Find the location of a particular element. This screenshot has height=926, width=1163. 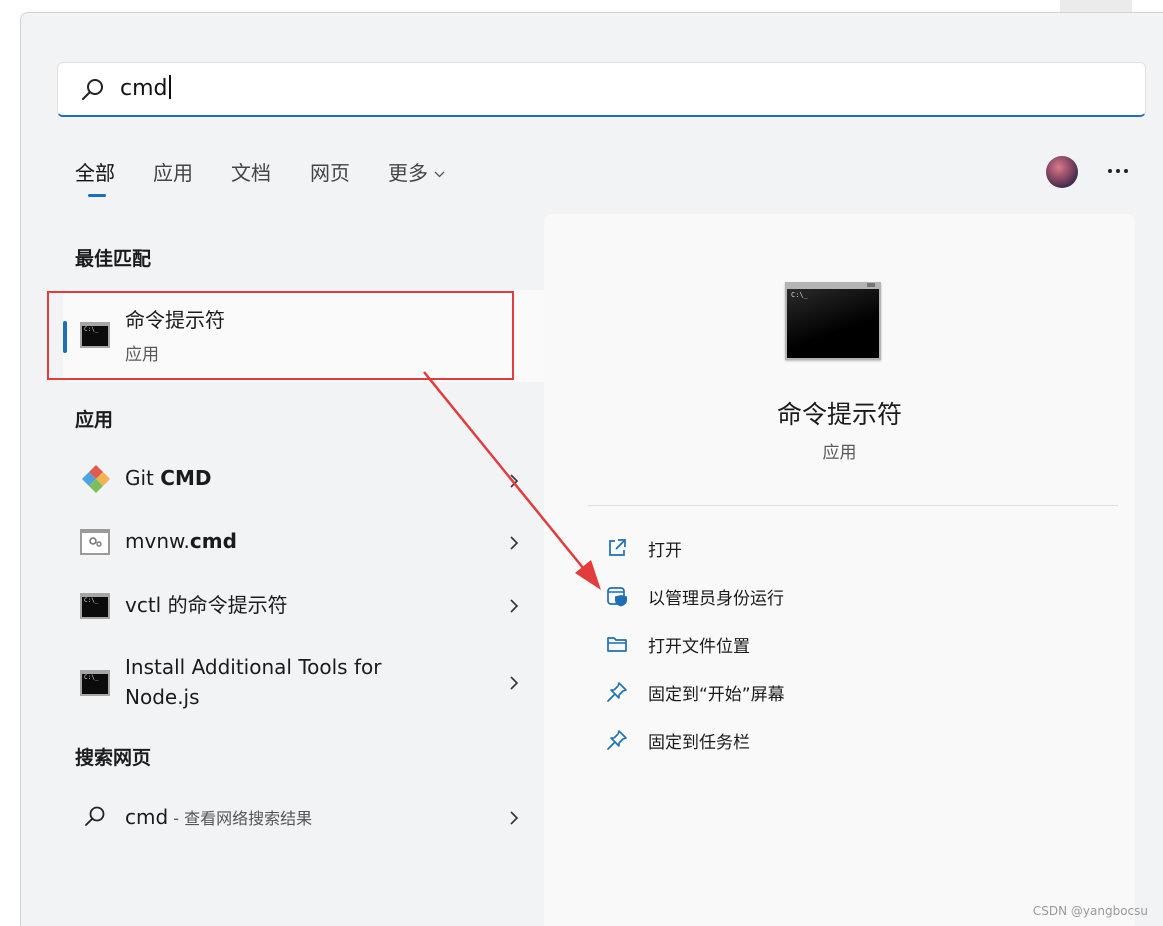

more-options-icon is located at coordinates (1118, 171).